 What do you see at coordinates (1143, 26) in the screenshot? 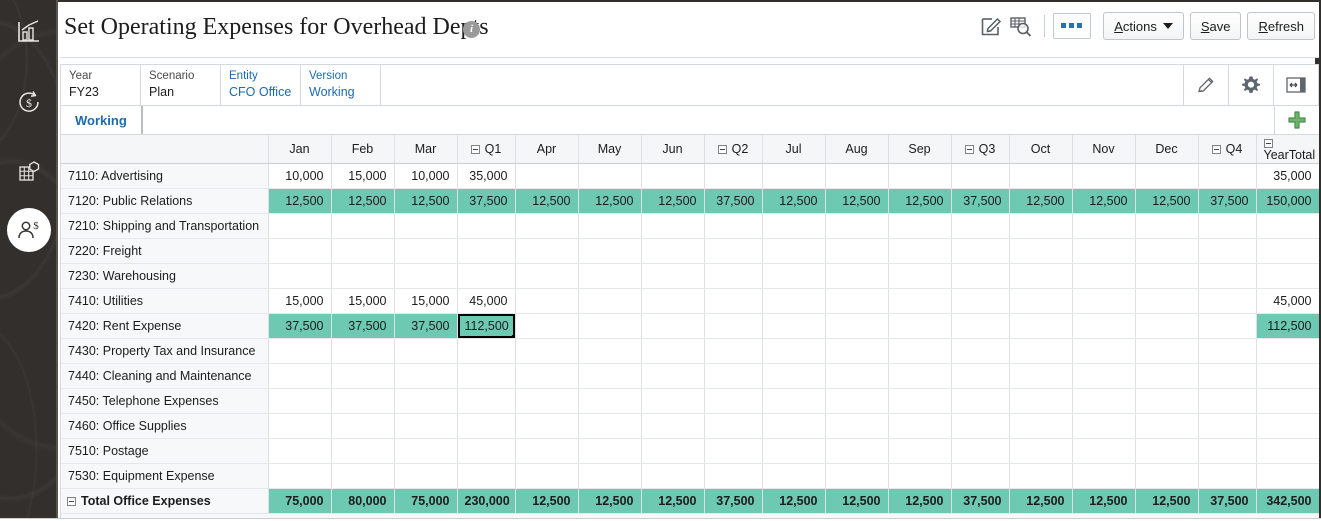
I see `actions-button: Actions` at bounding box center [1143, 26].